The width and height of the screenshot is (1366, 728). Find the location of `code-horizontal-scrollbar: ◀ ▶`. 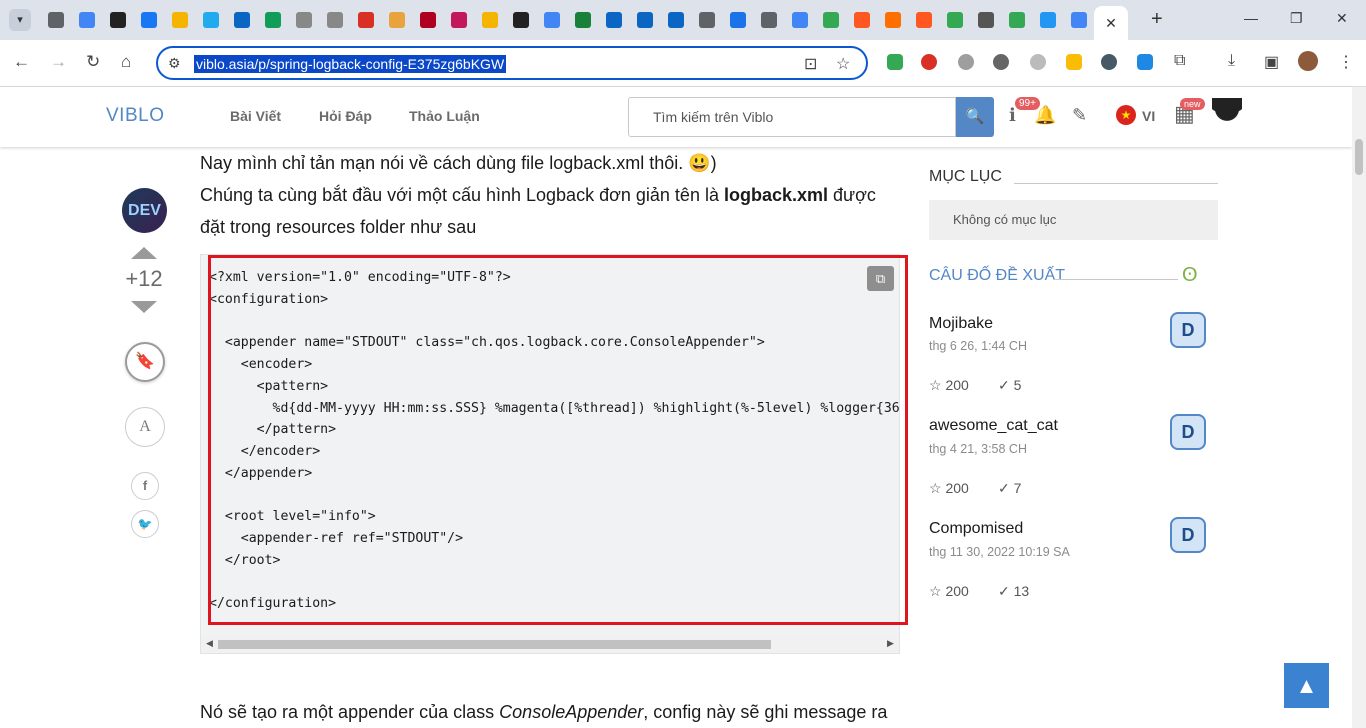

code-horizontal-scrollbar: ◀ ▶ is located at coordinates (550, 644).